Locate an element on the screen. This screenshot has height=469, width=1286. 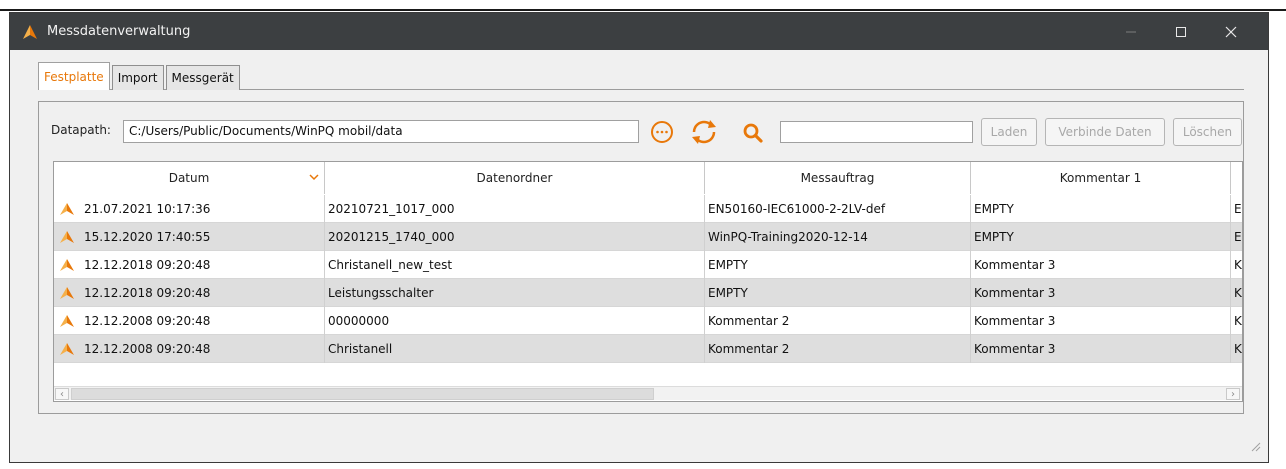
cell-datenordner: 20201215_1740_000 is located at coordinates (515, 237).